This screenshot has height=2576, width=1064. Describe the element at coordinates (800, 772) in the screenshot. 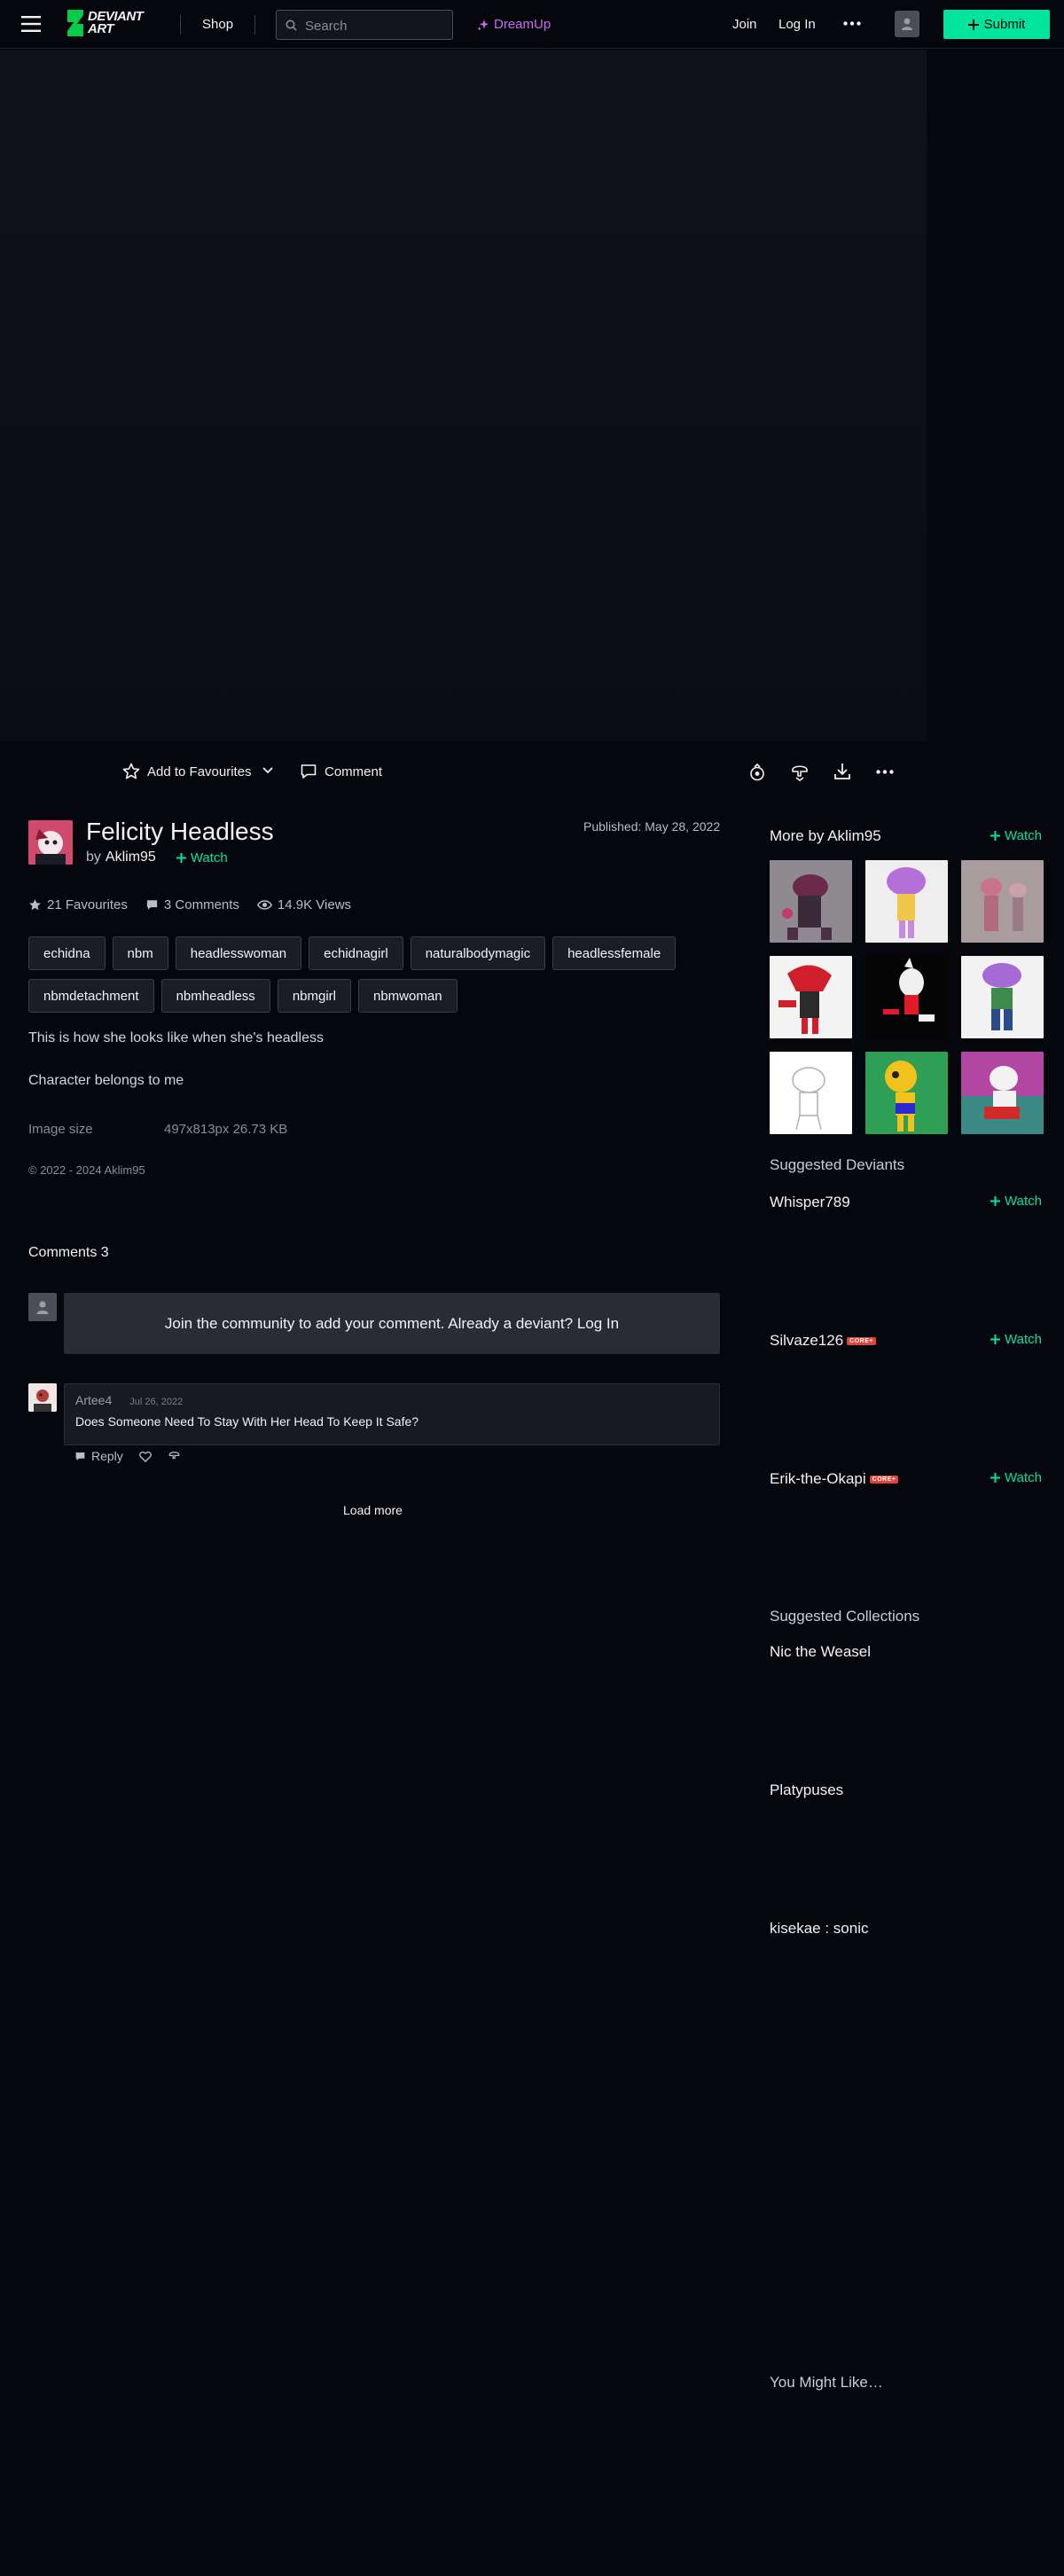

I see `give-icon` at that location.